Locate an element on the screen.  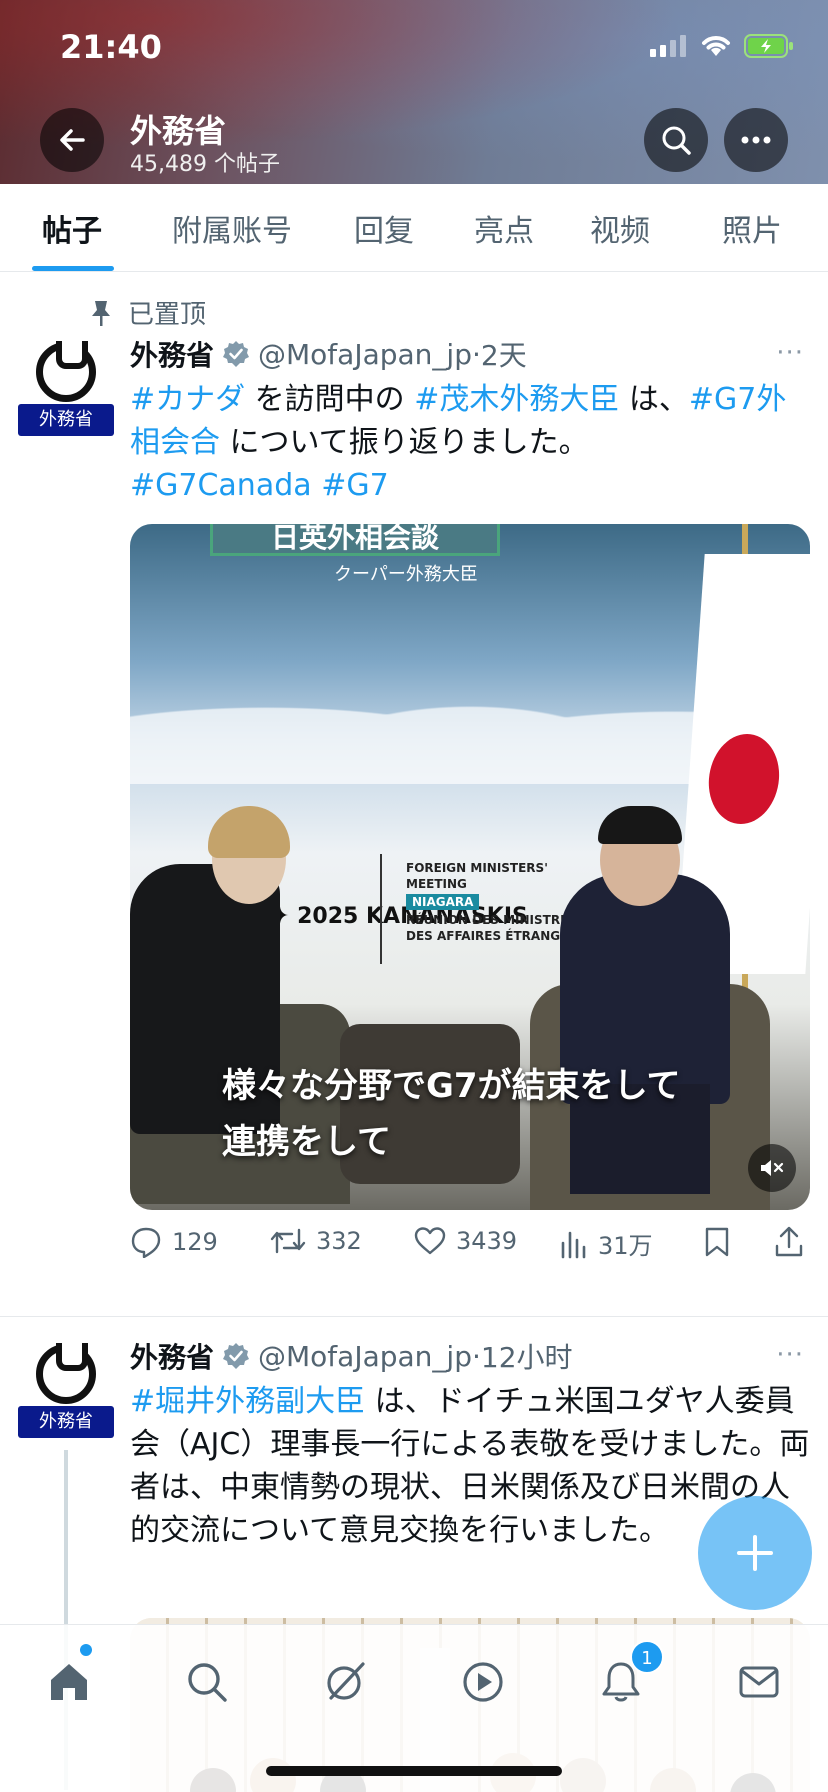
battery-icon is located at coordinates (768, 46).